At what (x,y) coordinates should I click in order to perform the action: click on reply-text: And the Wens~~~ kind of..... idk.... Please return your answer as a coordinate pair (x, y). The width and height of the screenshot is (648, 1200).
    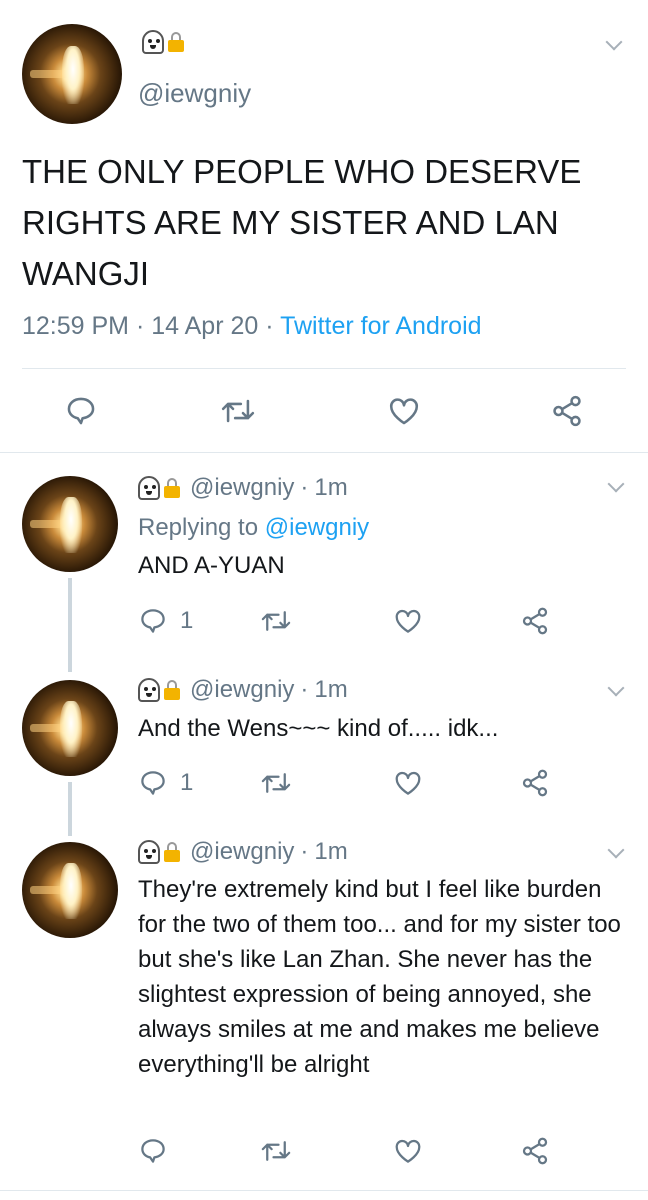
    Looking at the image, I should click on (318, 728).